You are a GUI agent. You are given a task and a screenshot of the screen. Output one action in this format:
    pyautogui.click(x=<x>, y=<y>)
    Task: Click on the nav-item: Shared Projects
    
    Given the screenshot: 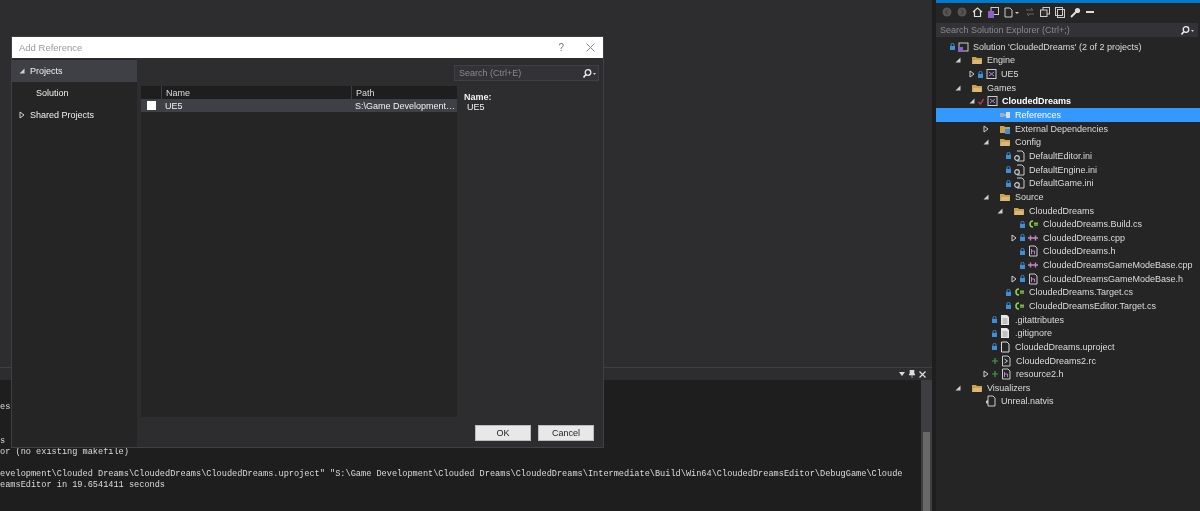 What is the action you would take?
    pyautogui.click(x=74, y=115)
    